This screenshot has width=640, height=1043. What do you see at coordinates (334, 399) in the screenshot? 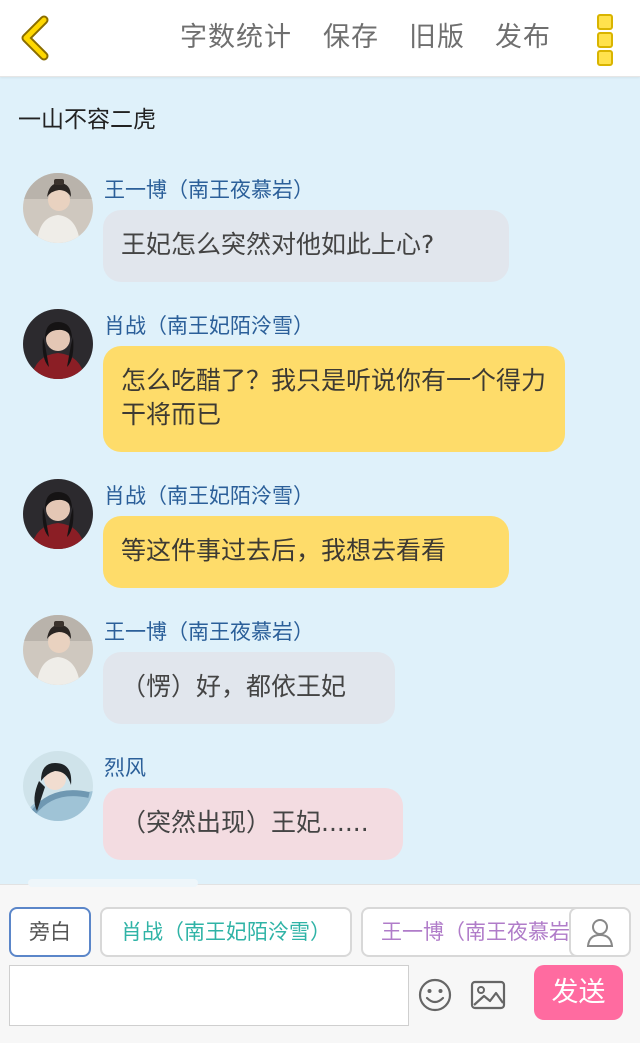
I see `message-bubble: 怎么吃醋了？我只是听说你有一个得力干将而已` at bounding box center [334, 399].